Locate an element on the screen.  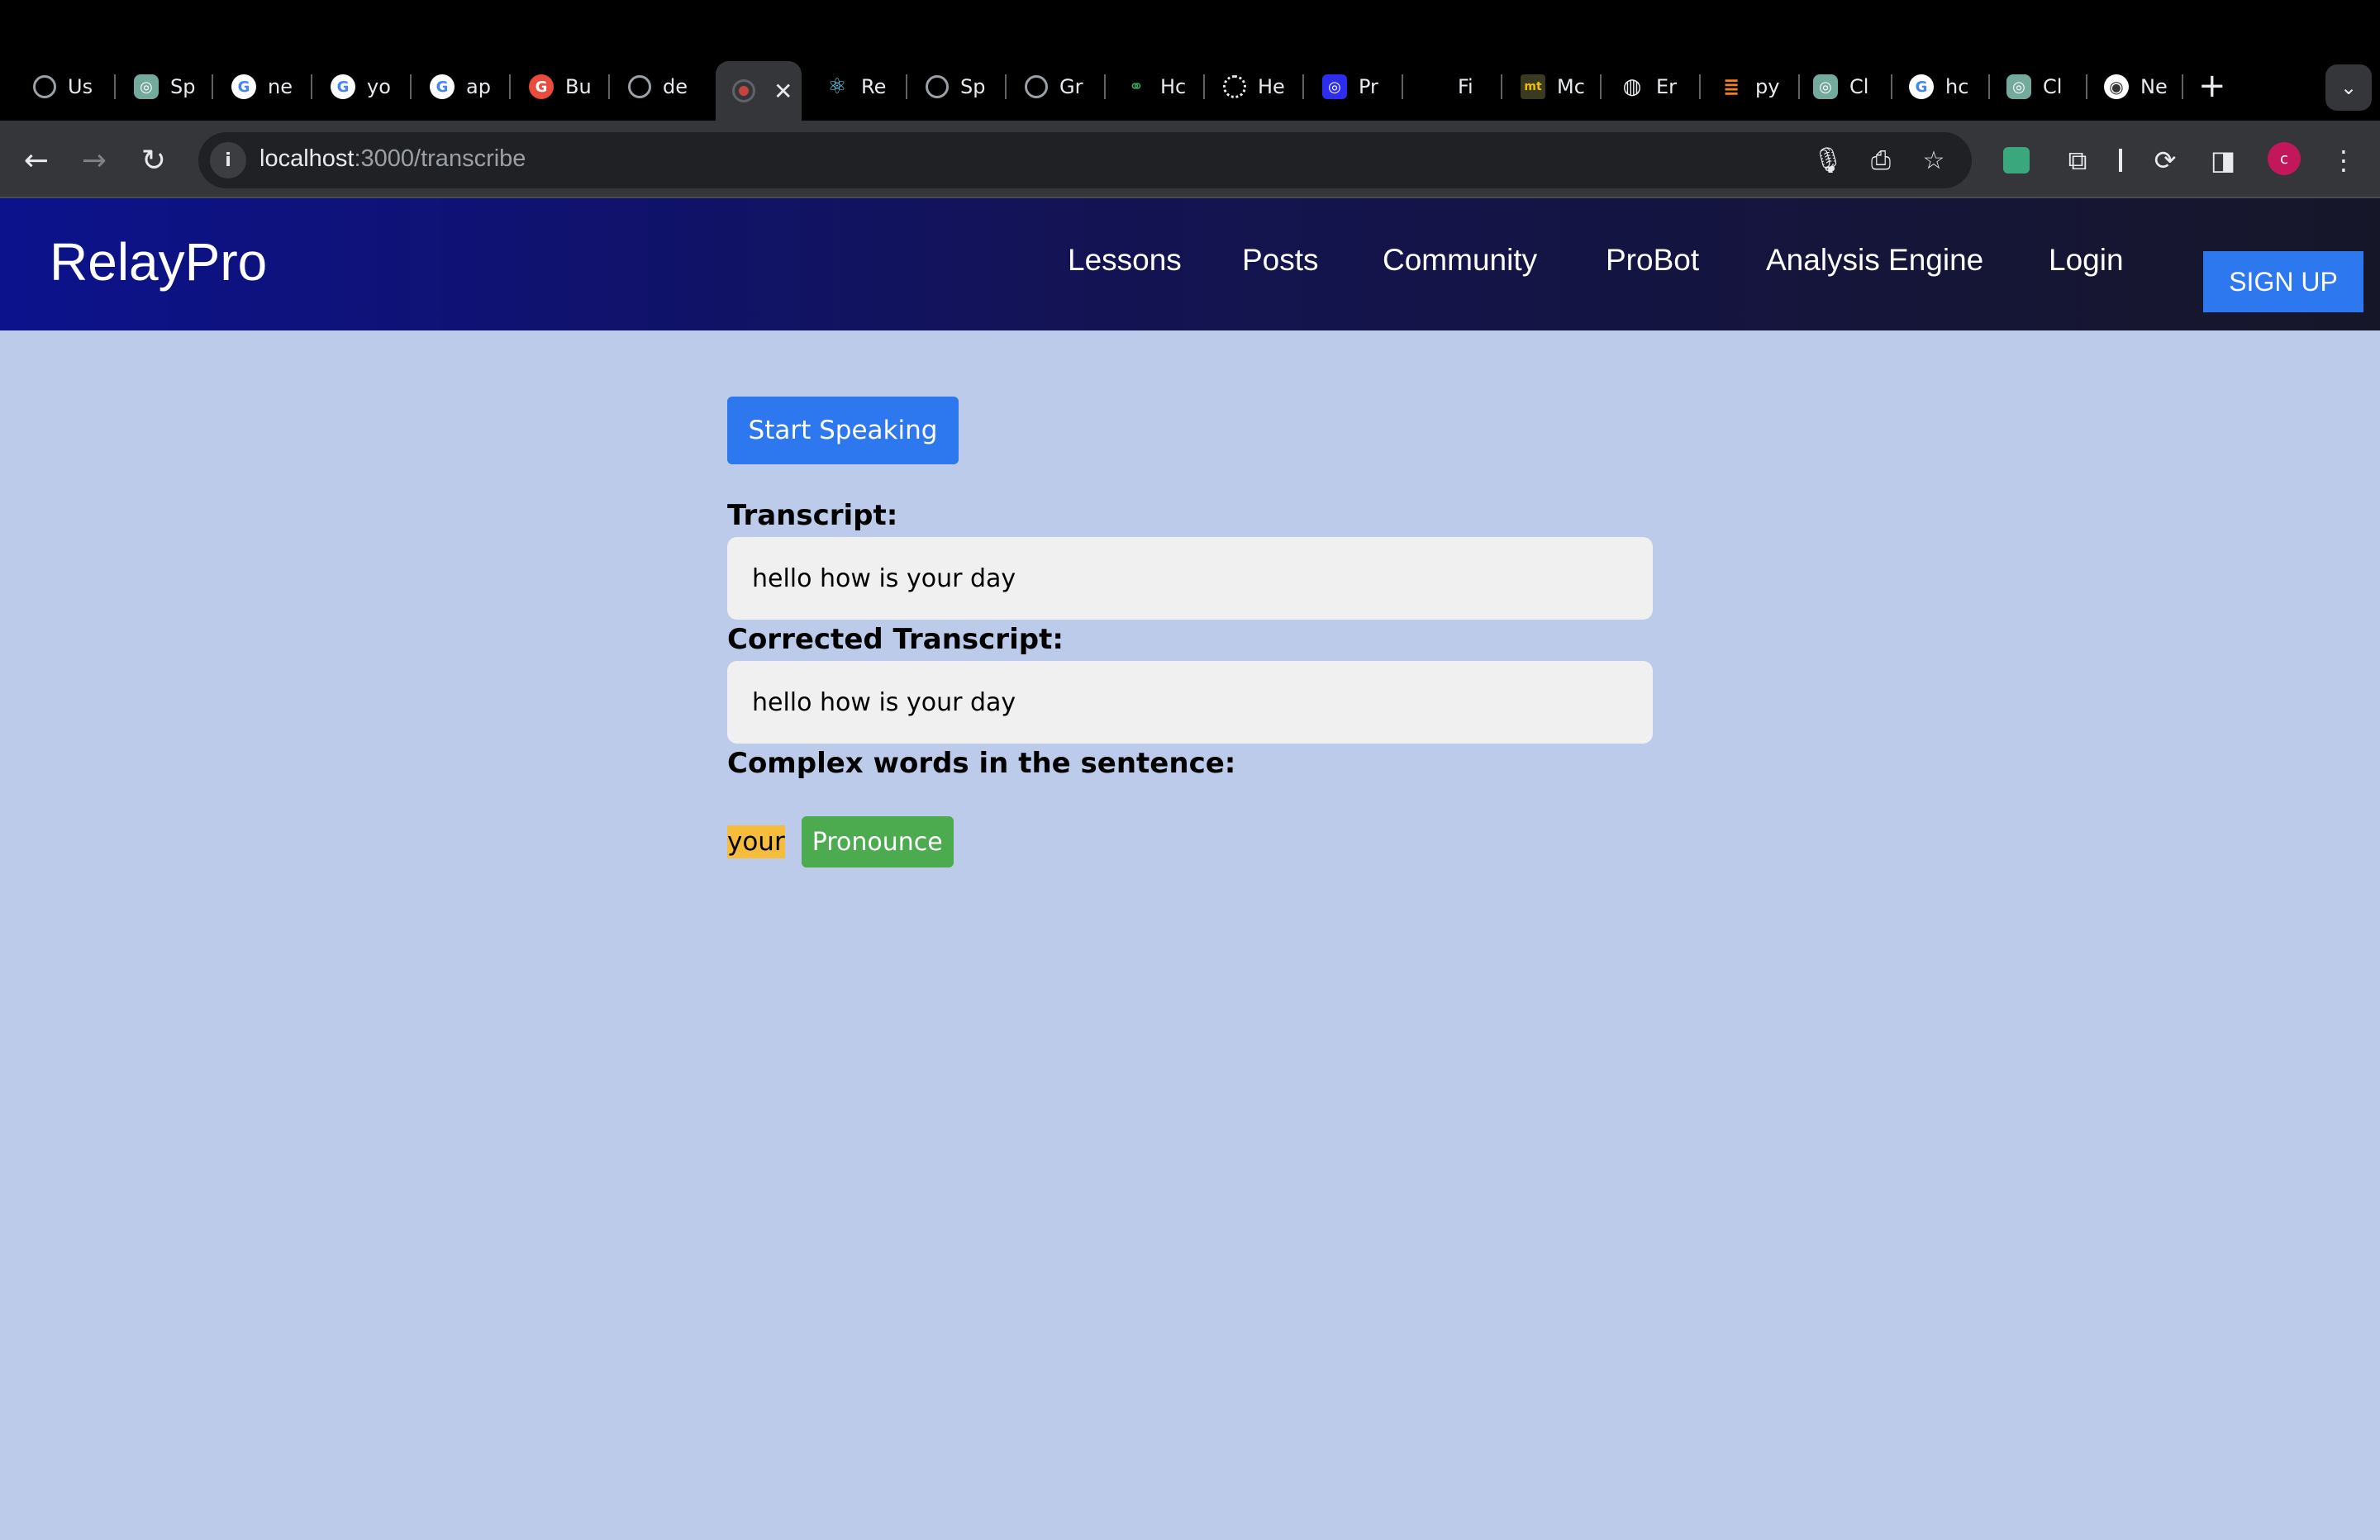
browser-tab: G hc is located at coordinates (1941, 86).